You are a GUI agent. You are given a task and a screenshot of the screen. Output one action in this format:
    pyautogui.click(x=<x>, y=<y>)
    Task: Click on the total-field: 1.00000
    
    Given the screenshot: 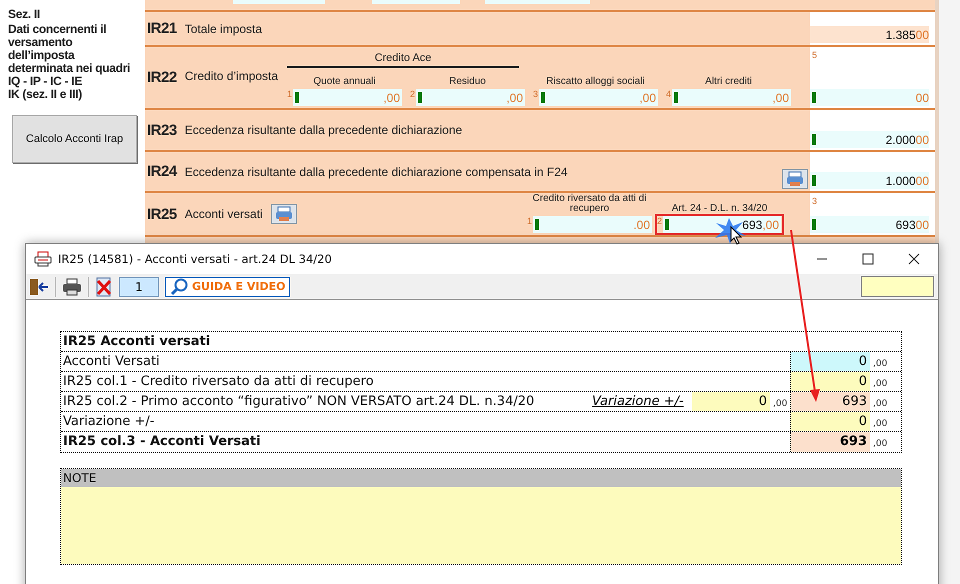 What is the action you would take?
    pyautogui.click(x=869, y=180)
    